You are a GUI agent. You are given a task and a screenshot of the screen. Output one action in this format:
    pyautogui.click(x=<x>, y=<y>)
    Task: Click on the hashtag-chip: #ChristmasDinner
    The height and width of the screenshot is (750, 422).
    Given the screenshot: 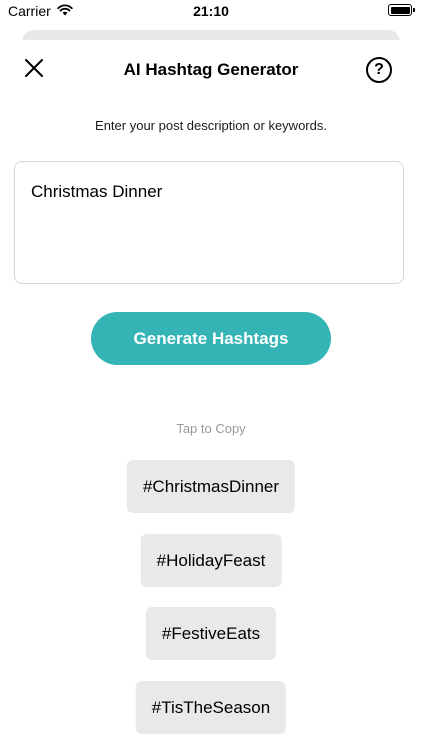 What is the action you would take?
    pyautogui.click(x=211, y=486)
    